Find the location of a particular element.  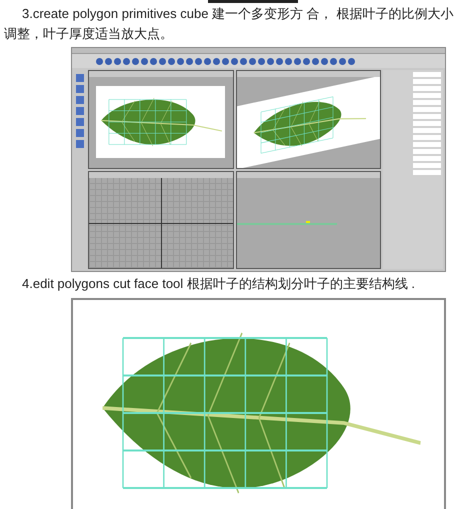

step-caption: 3.create polygon primitives cube 建一个多变形方 合， 根据叶子的比例大小调整，叶子厚度适当放大点。 is located at coordinates (228, 24).